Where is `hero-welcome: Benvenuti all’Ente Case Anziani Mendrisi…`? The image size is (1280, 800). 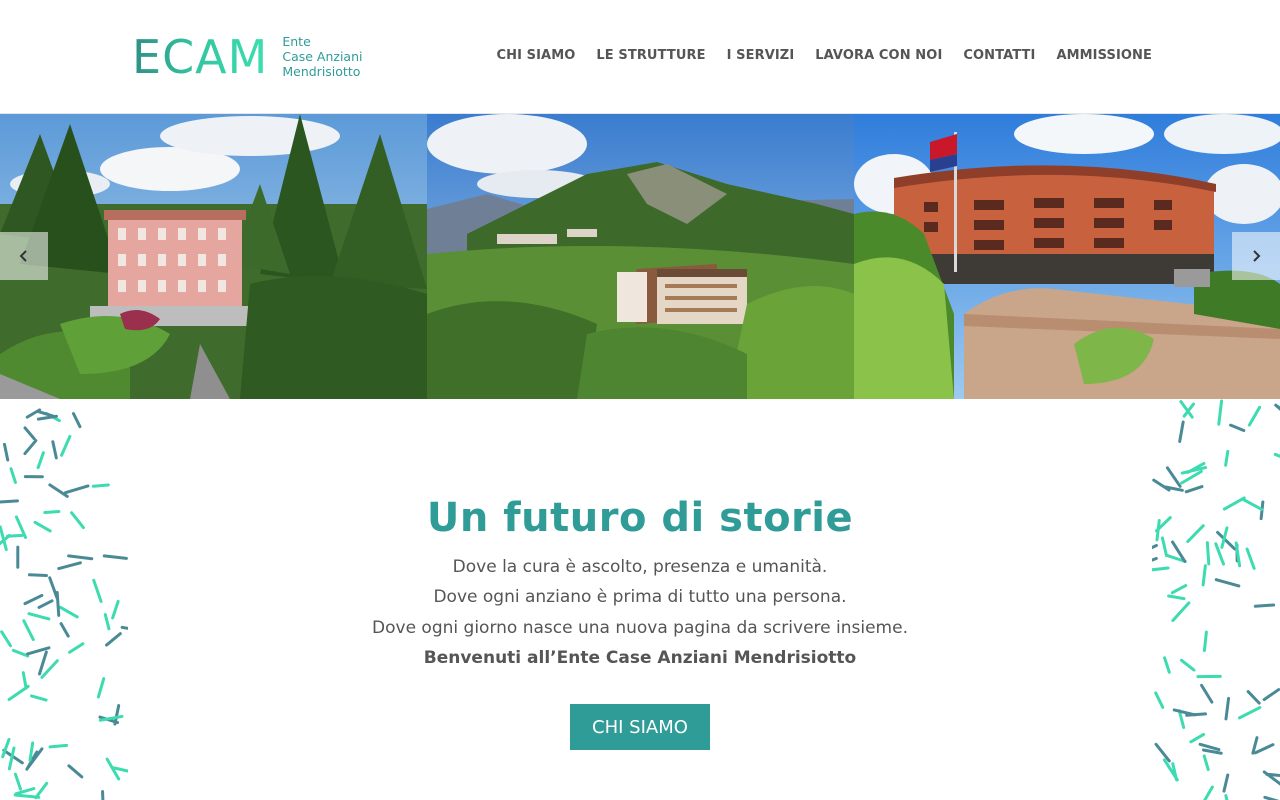
hero-welcome: Benvenuti all’Ente Case Anziani Mendrisi… is located at coordinates (640, 658).